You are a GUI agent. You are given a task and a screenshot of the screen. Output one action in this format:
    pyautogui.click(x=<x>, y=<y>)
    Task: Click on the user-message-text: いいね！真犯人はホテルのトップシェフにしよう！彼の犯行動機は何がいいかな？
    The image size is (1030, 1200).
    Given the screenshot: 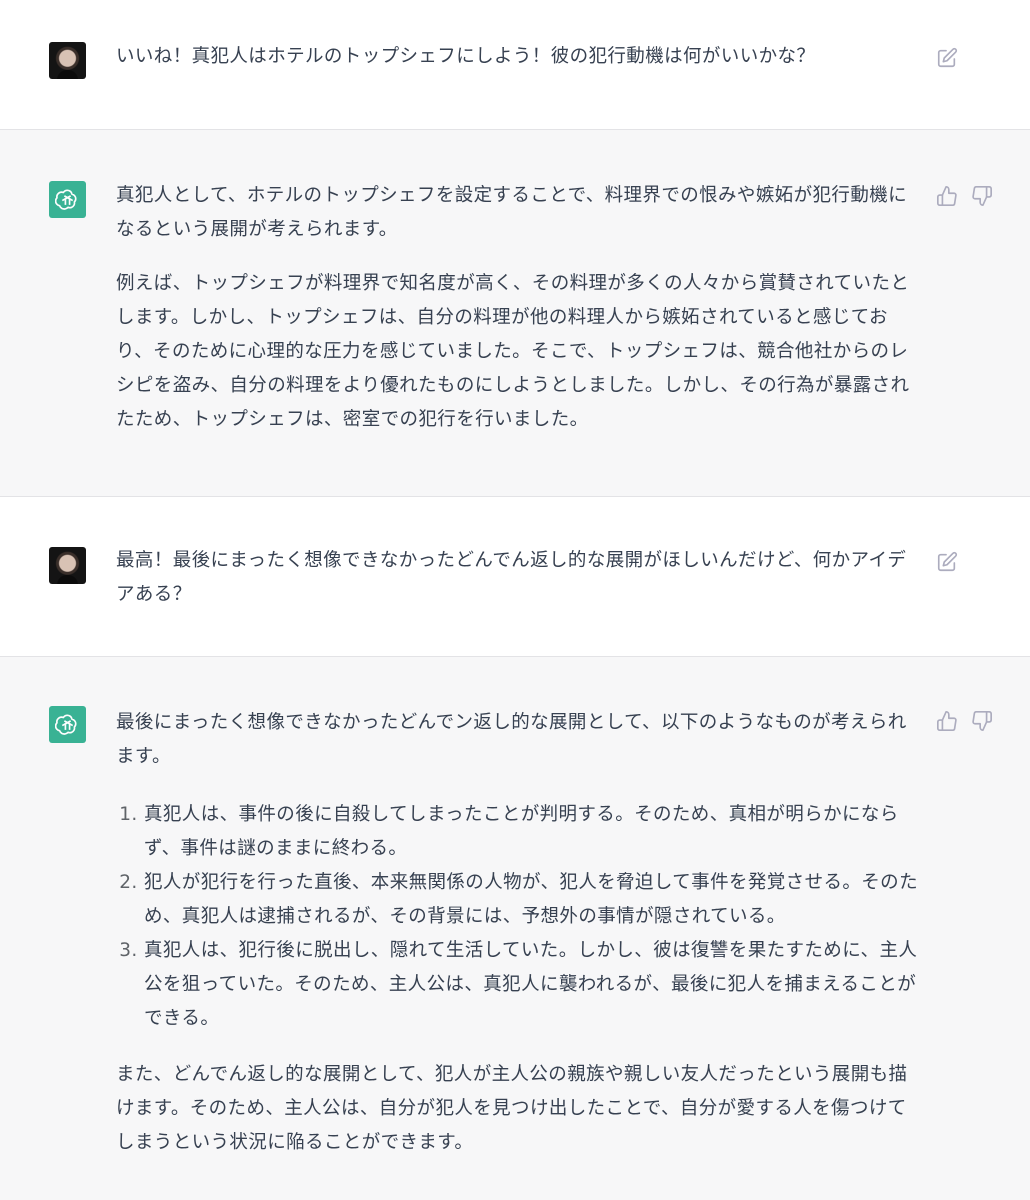 What is the action you would take?
    pyautogui.click(x=519, y=57)
    